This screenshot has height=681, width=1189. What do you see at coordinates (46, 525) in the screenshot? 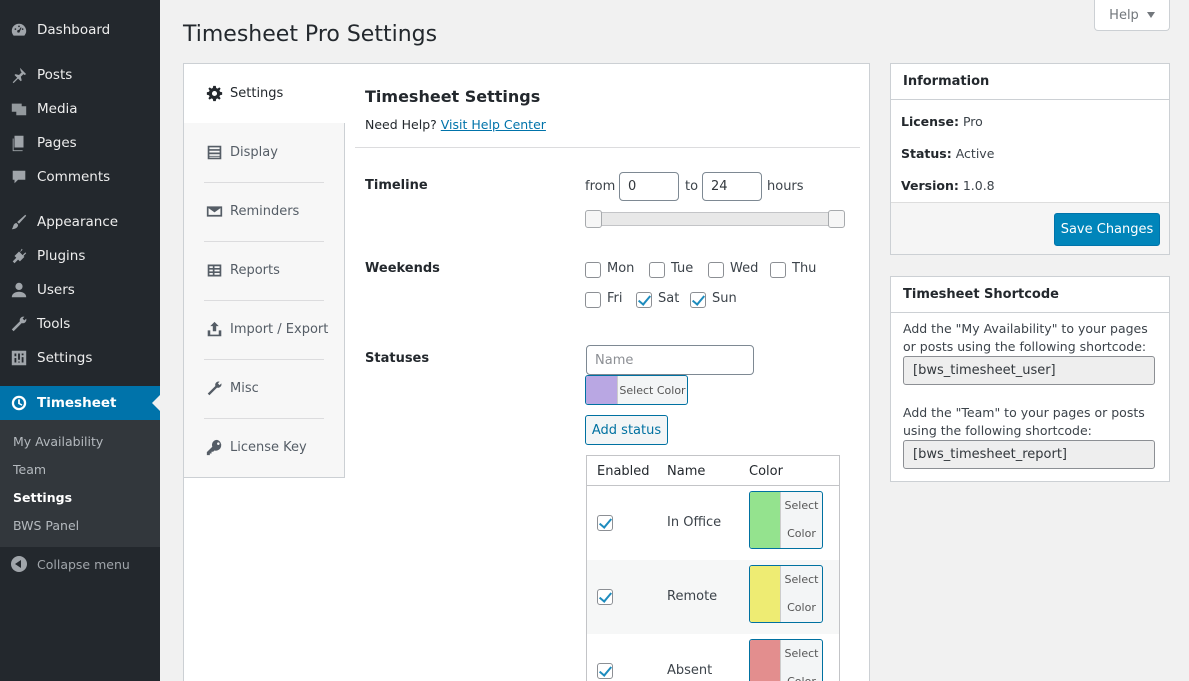
I see `submenu-item-bws-panel: BWS Panel` at bounding box center [46, 525].